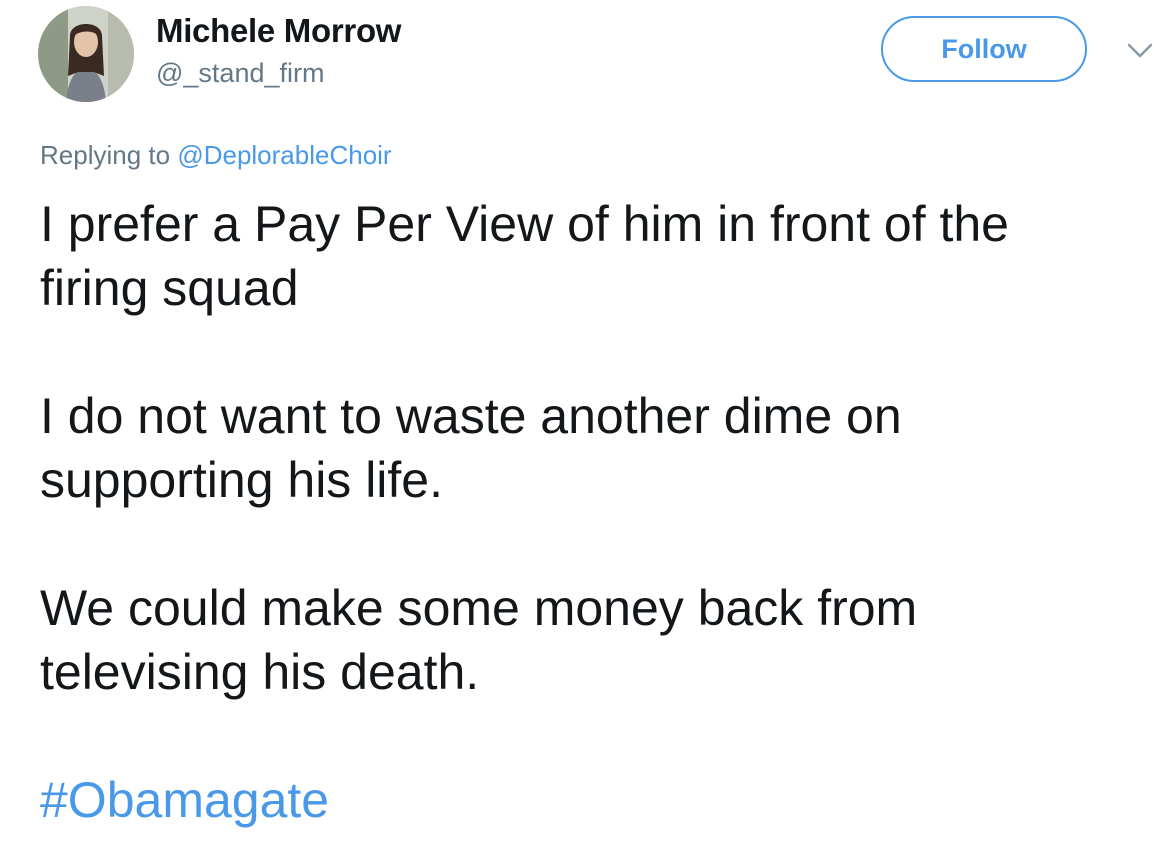 The height and width of the screenshot is (866, 1154). Describe the element at coordinates (1140, 51) in the screenshot. I see `chevron-down-icon` at that location.